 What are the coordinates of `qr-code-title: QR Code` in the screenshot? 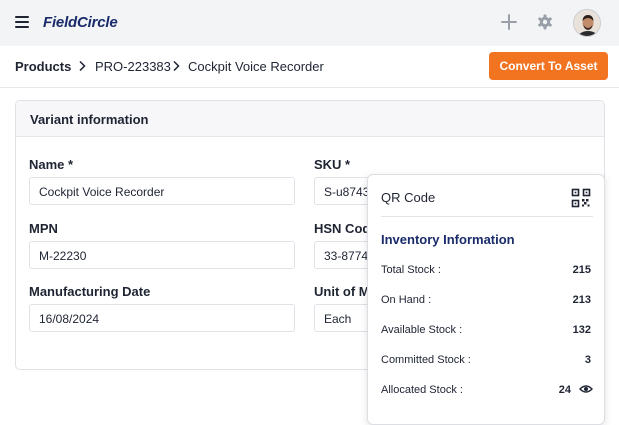 It's located at (408, 197).